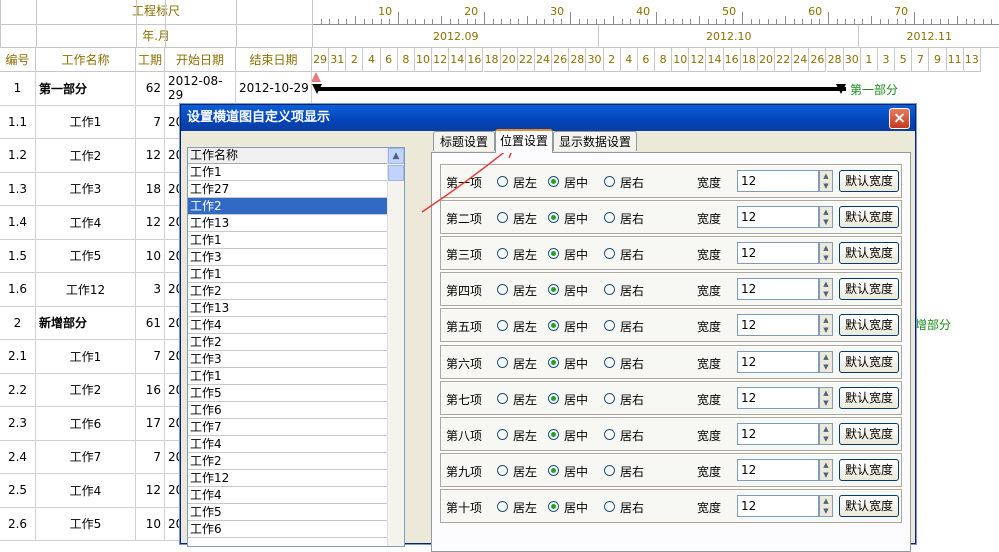 The width and height of the screenshot is (999, 552). Describe the element at coordinates (288, 478) in the screenshot. I see `list-item: 工作12` at that location.